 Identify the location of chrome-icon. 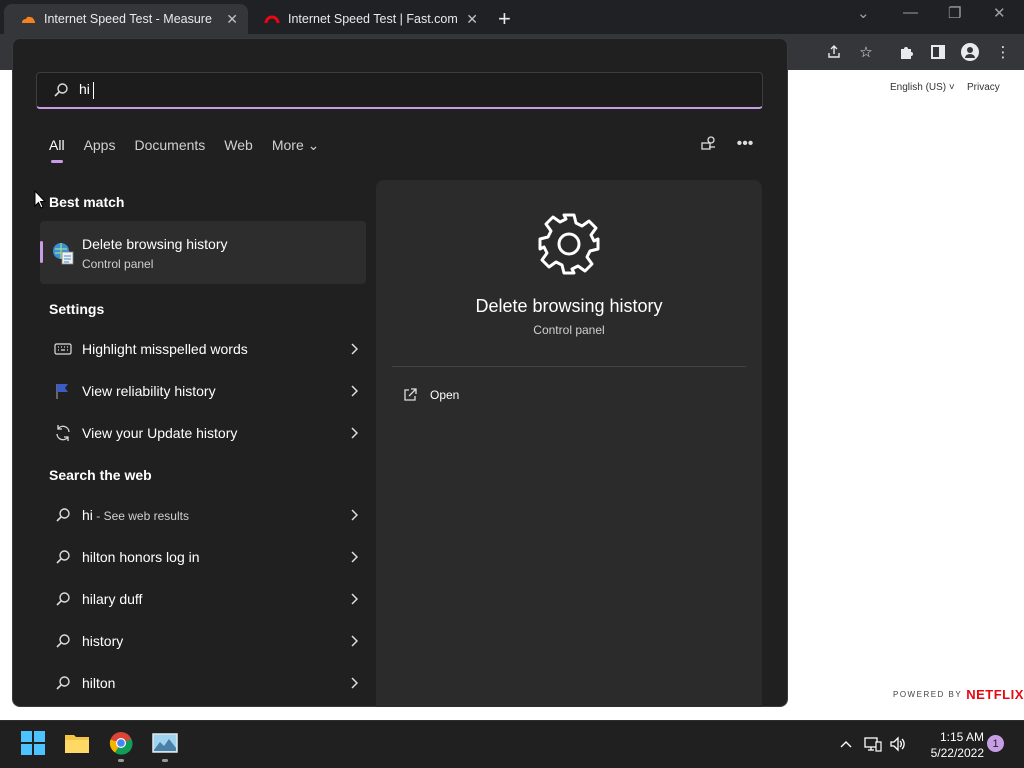
(121, 743).